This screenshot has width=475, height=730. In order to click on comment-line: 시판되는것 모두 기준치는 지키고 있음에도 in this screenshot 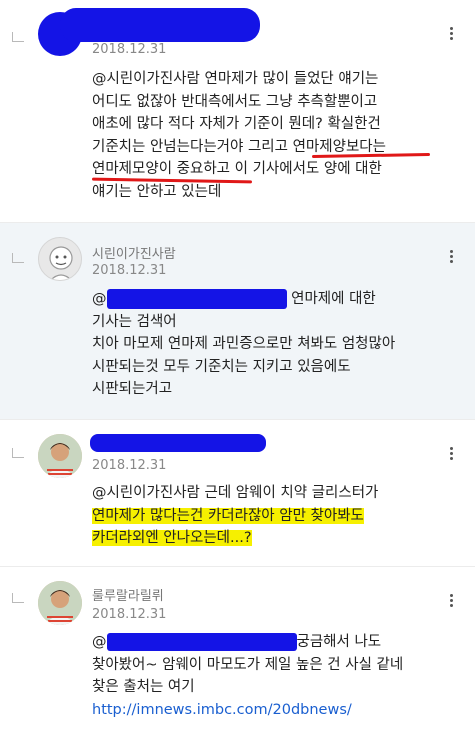, I will do `click(221, 366)`.